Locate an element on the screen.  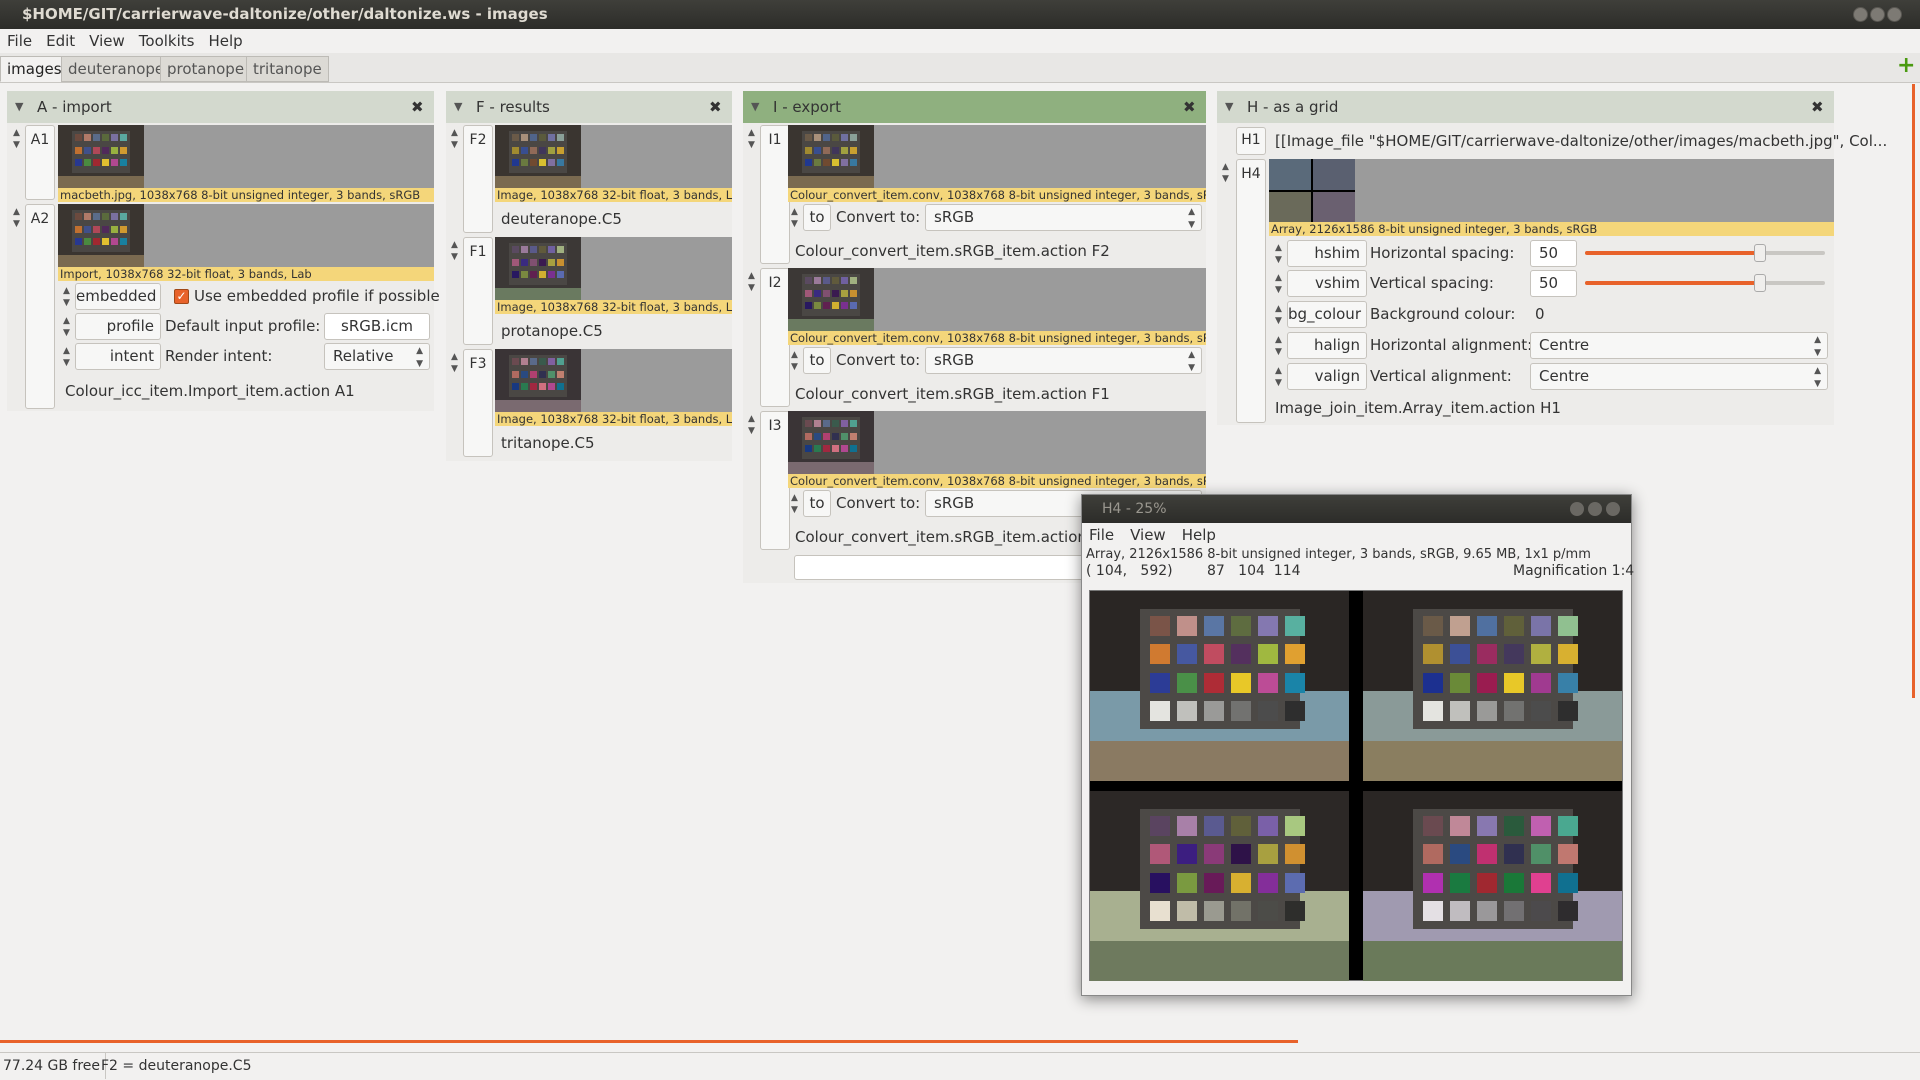
viewer-menu-help: Help is located at coordinates (1199, 535).